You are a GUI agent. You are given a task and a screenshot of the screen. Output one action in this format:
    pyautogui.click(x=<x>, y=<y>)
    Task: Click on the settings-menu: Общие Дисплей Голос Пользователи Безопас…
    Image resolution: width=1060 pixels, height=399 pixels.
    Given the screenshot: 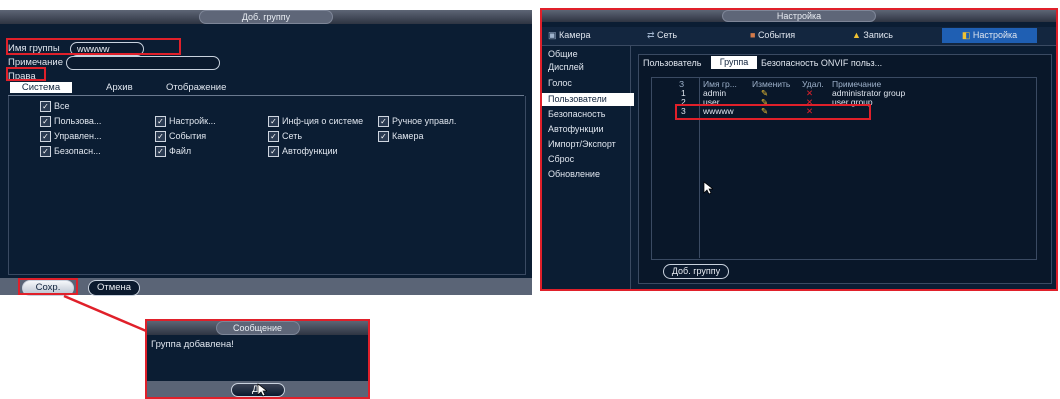 What is the action you would take?
    pyautogui.click(x=588, y=167)
    